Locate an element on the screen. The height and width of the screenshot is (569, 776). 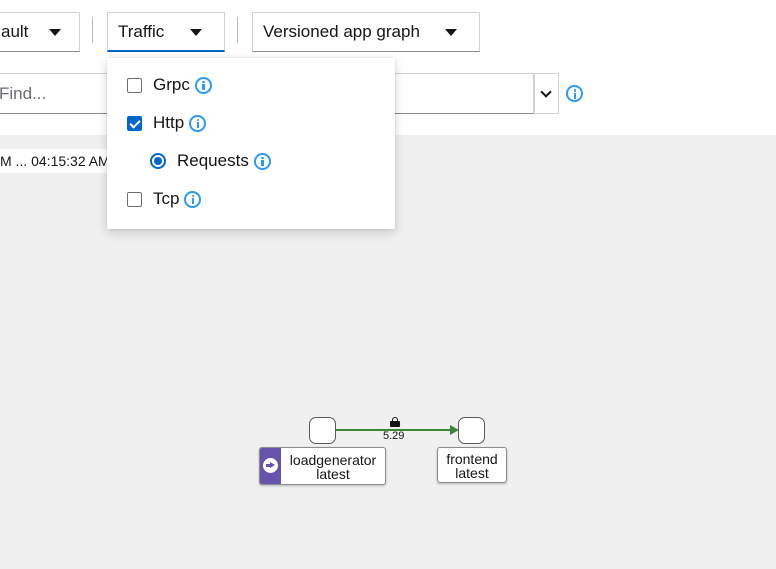
node-name: frontend is located at coordinates (472, 459).